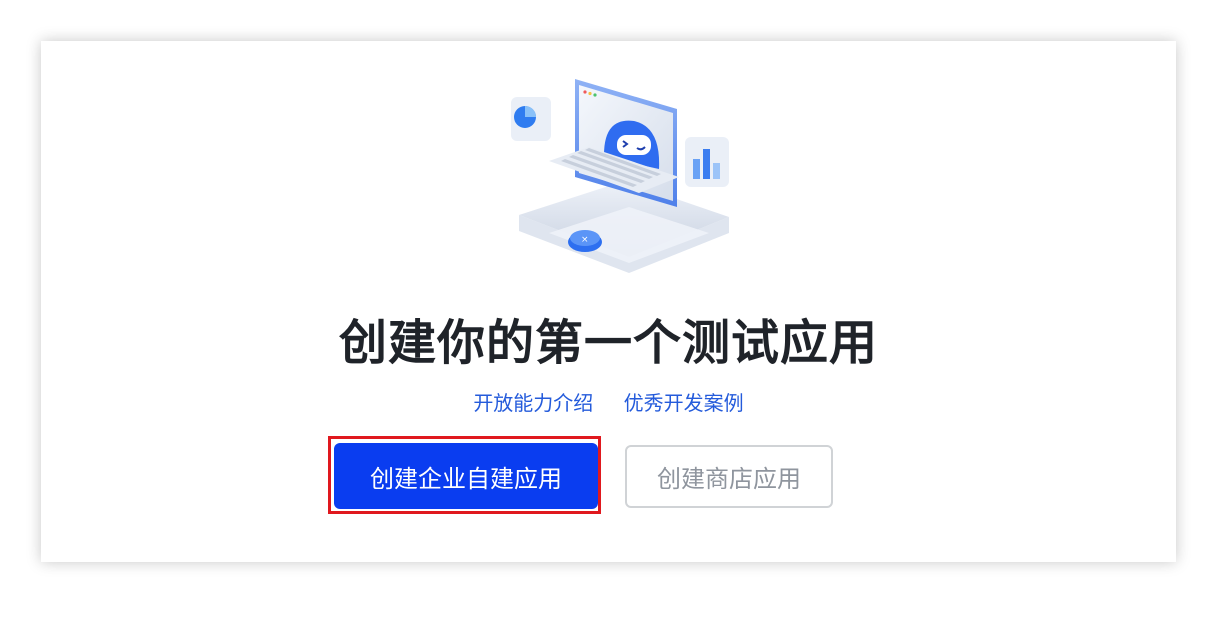  What do you see at coordinates (620, 176) in the screenshot?
I see `robot-laptop-illustration: ×` at bounding box center [620, 176].